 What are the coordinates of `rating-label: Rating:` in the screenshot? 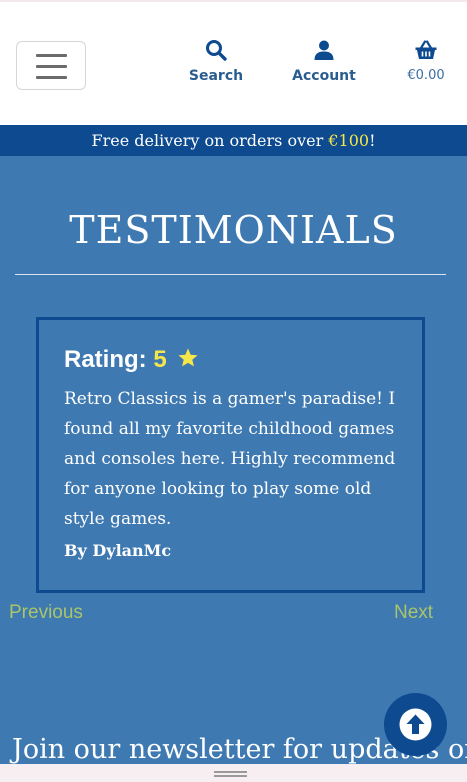 It's located at (105, 359).